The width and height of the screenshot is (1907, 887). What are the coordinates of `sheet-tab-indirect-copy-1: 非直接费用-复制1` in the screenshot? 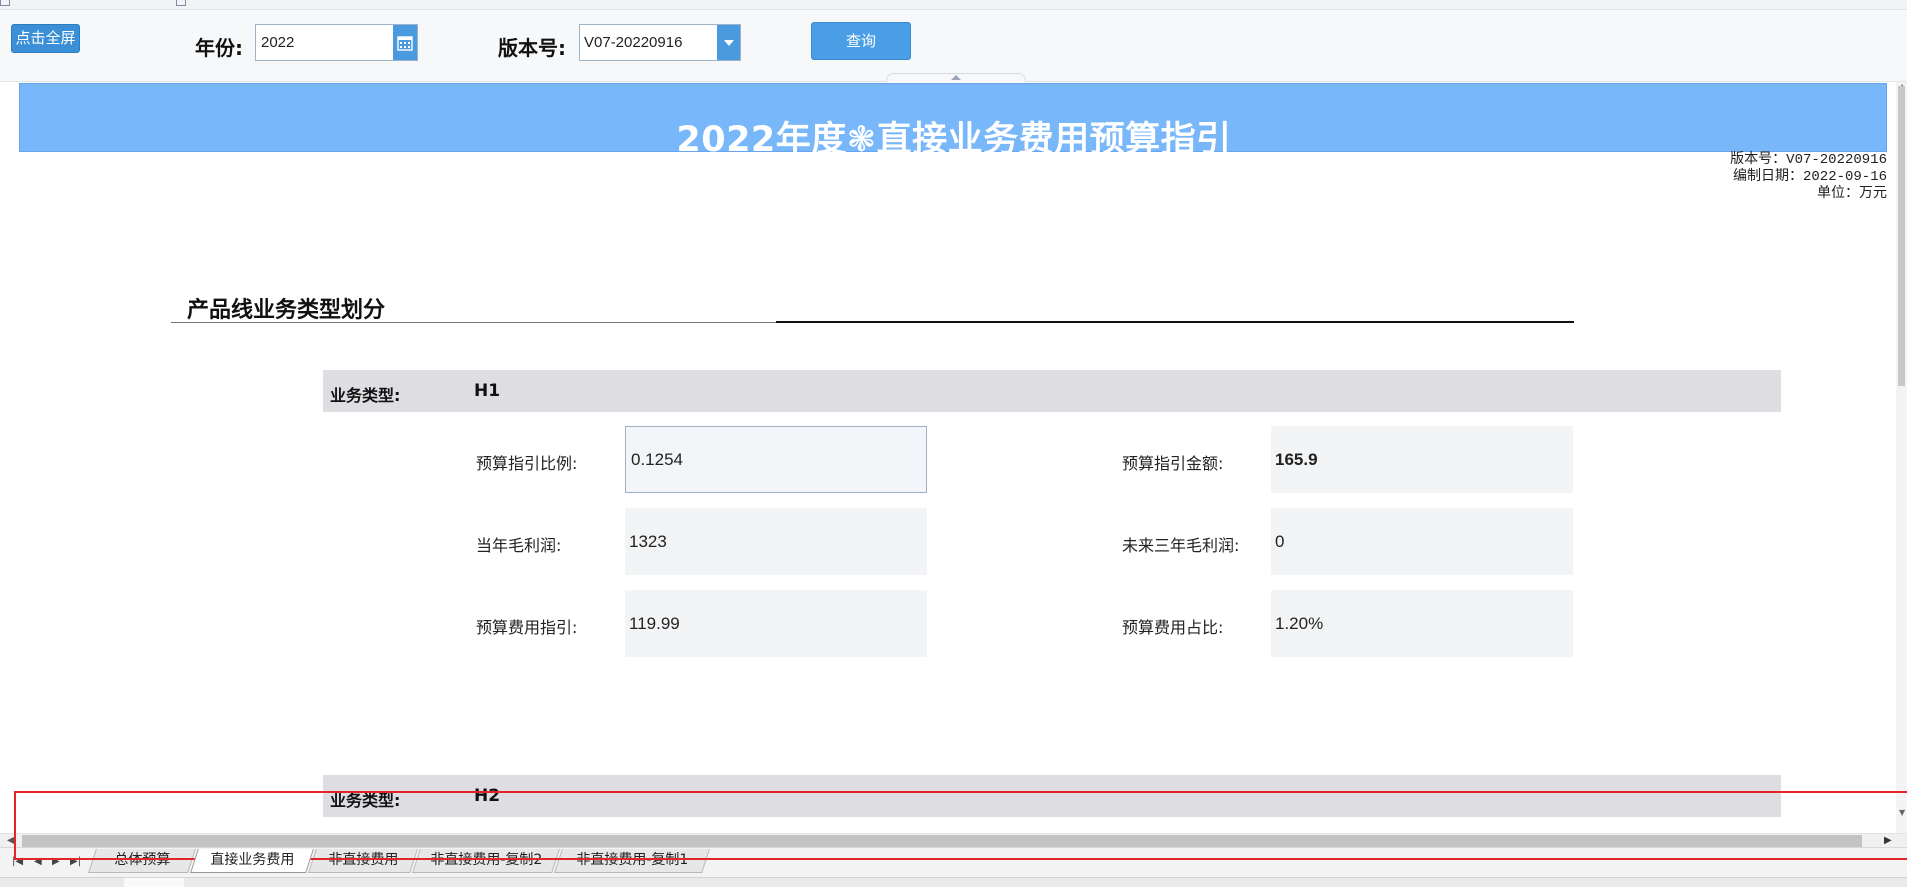 It's located at (632, 861).